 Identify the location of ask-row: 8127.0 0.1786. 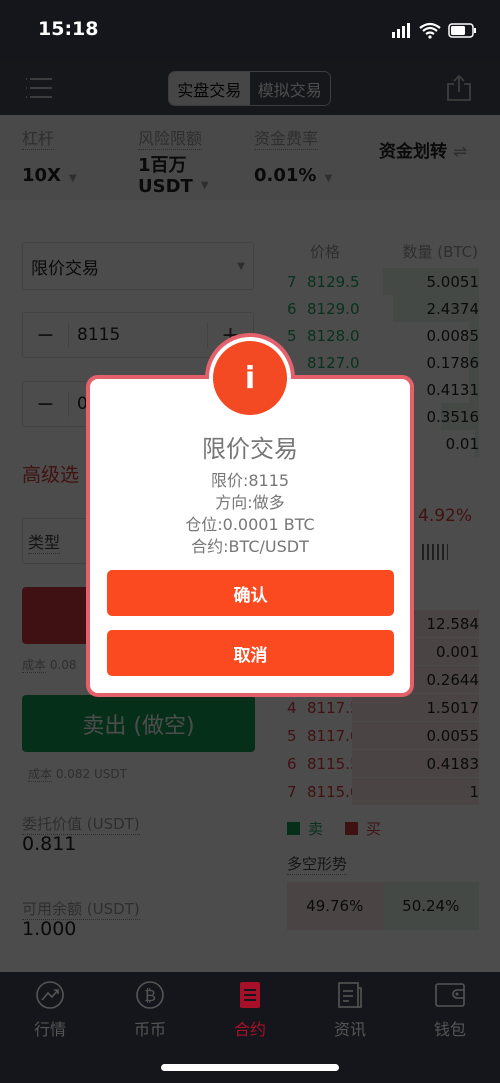
(383, 362).